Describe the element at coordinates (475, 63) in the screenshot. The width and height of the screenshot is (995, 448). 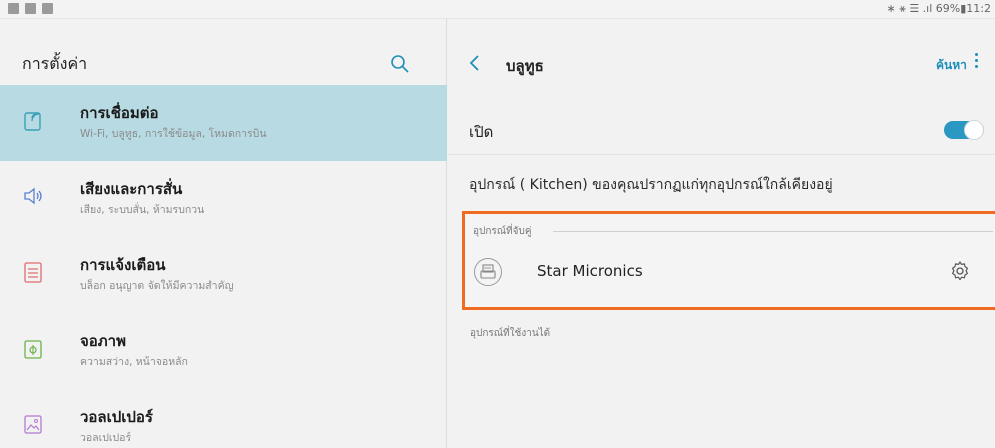
I see `back-icon` at that location.